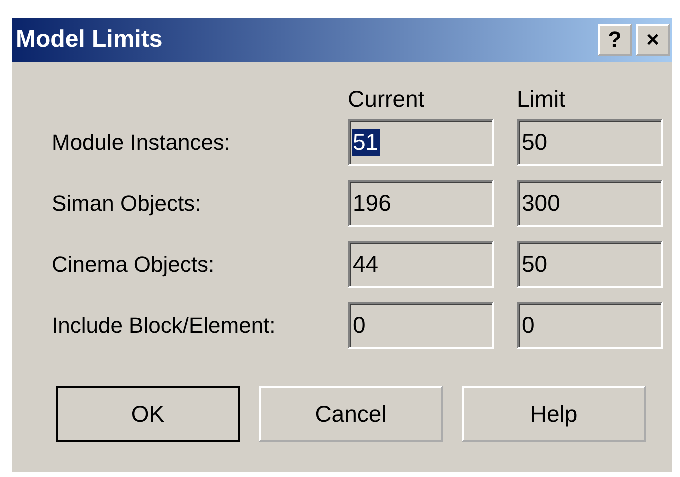  What do you see at coordinates (653, 40) in the screenshot?
I see `close-button: ×` at bounding box center [653, 40].